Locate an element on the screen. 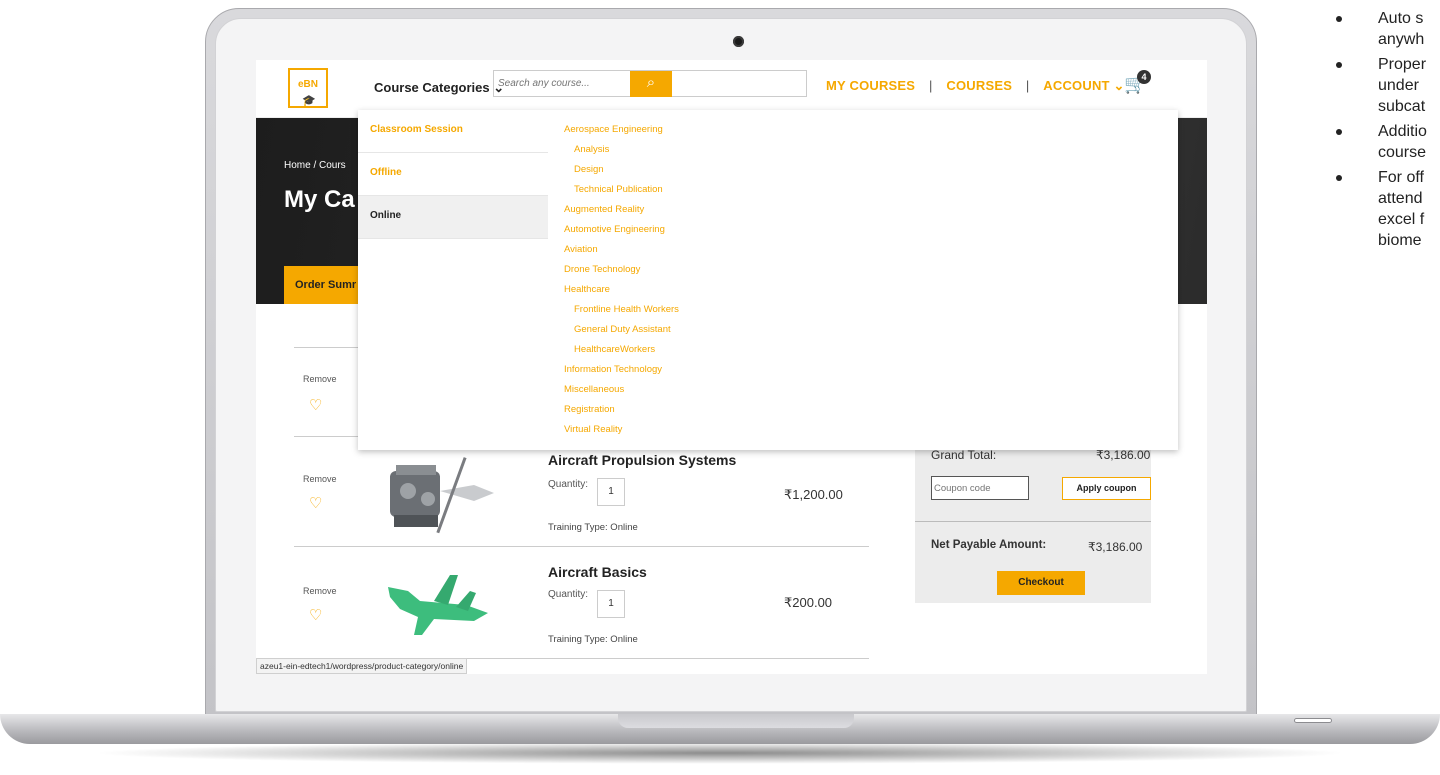  category-item: General Duty Assistant is located at coordinates (863, 330).